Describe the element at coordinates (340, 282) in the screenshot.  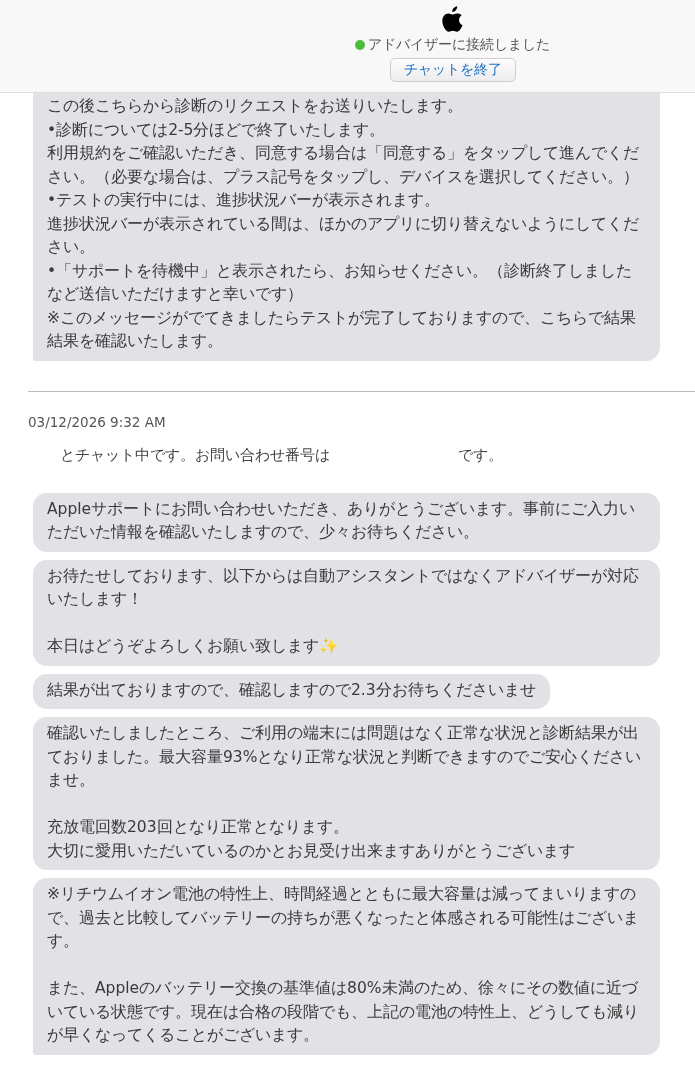
I see `message-text: •「サポートを待機中」と表示されたら、お知らせください。（診断終了しましたなど送信いただけますと幸いです）` at that location.